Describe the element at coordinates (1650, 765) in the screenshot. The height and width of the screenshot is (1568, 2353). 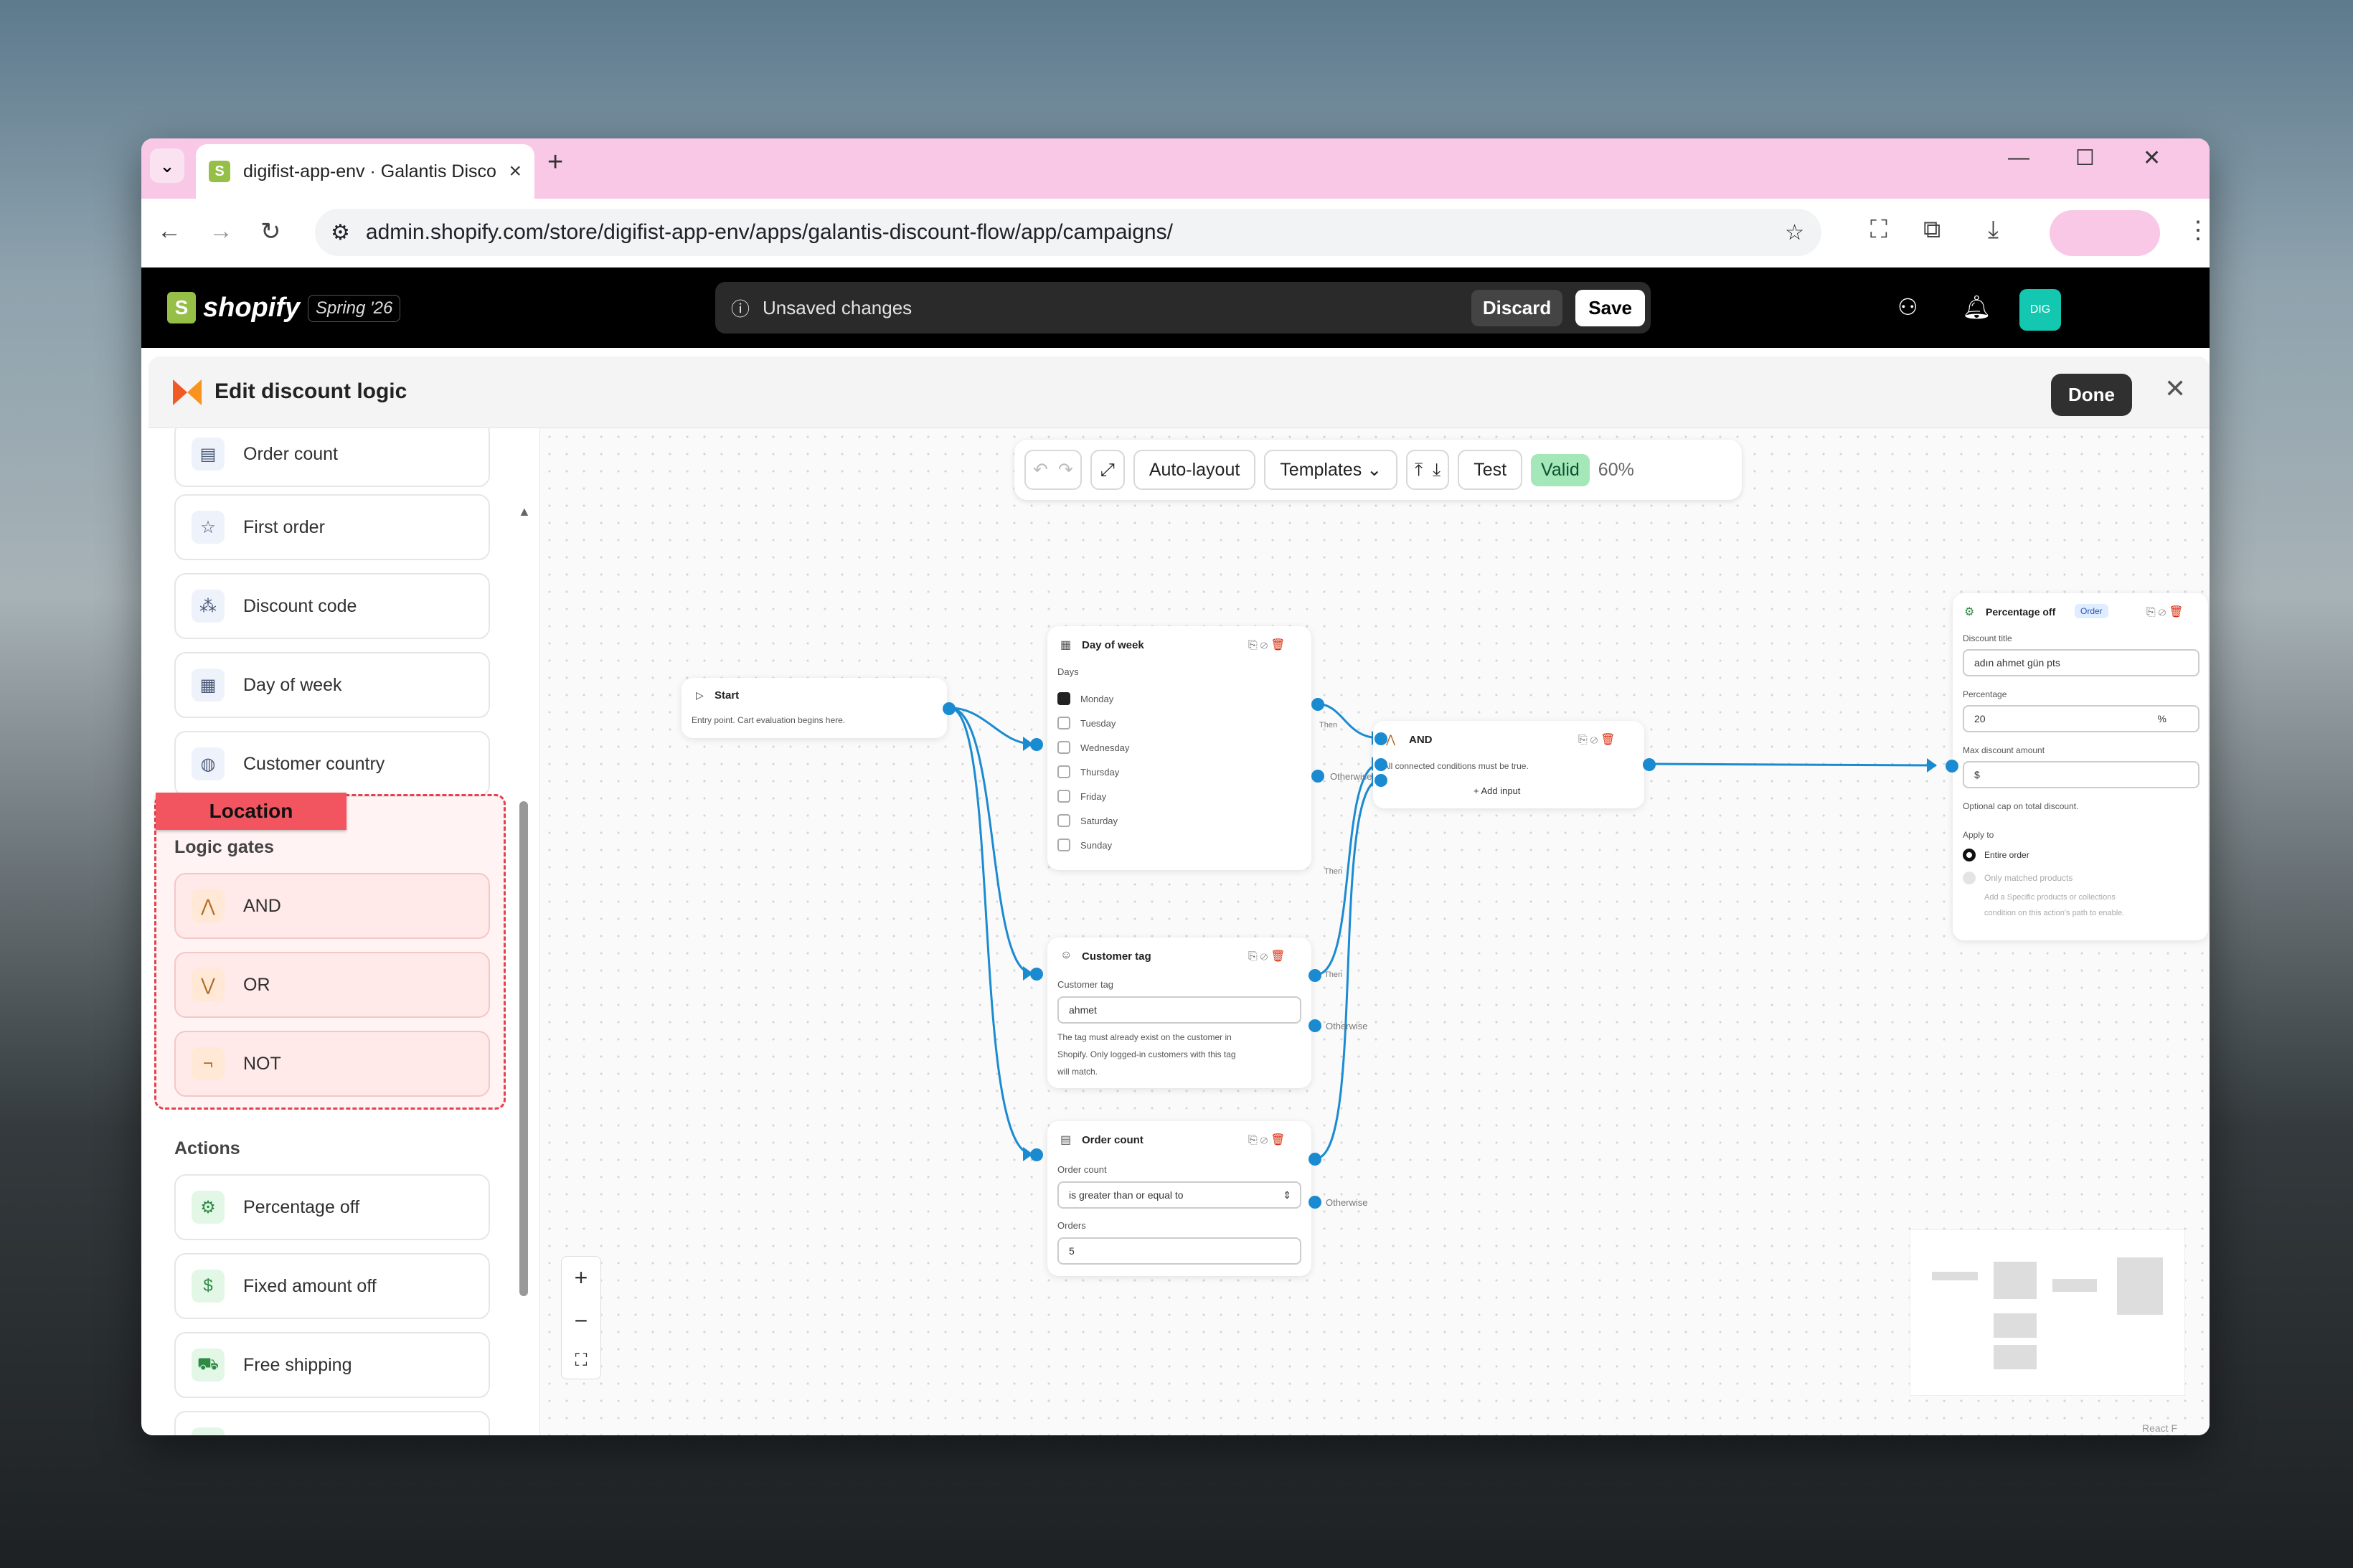
I see `and-output-handle` at that location.